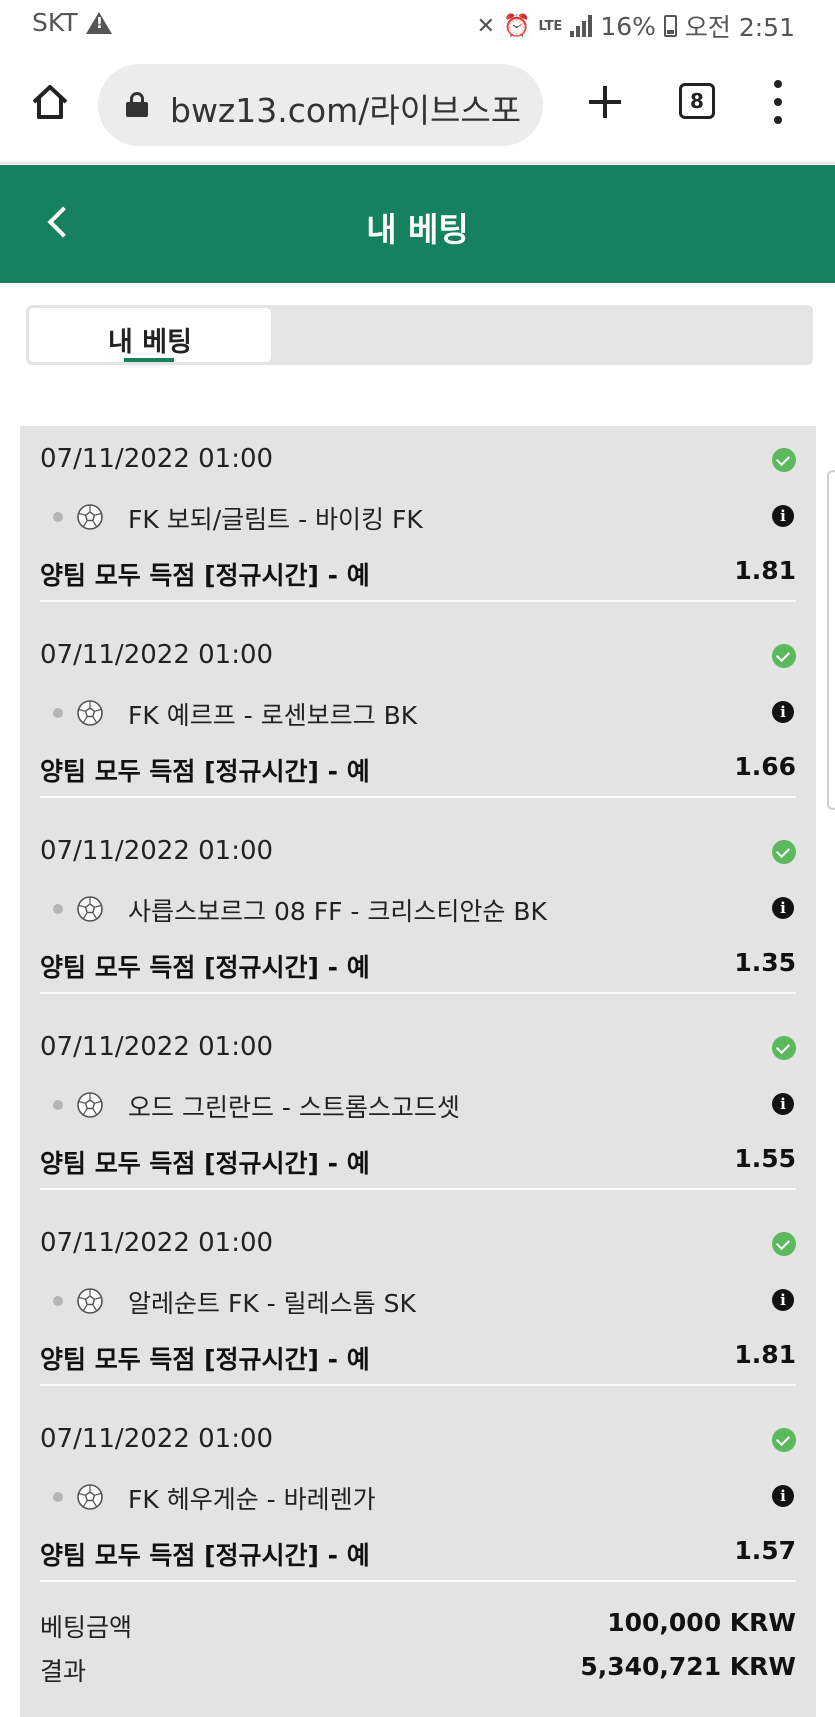 Image resolution: width=835 pixels, height=1717 pixels. I want to click on status-time: 오전 2:51, so click(739, 27).